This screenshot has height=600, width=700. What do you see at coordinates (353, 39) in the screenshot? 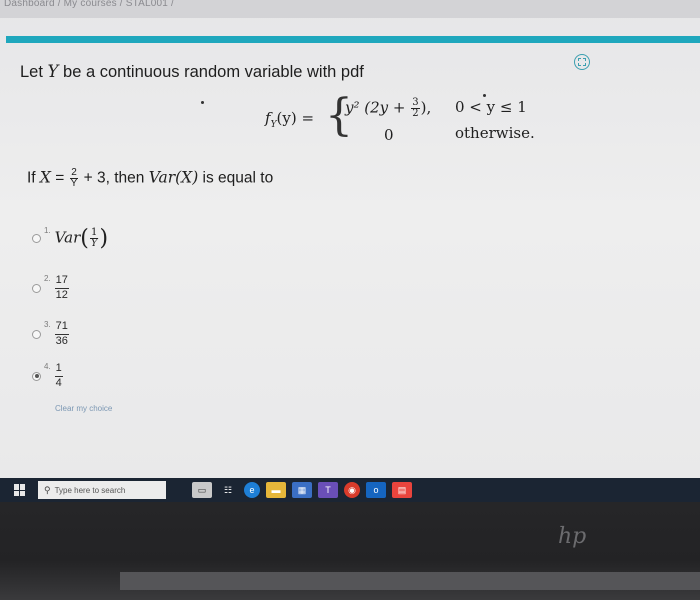
I see `question-header-bar` at bounding box center [353, 39].